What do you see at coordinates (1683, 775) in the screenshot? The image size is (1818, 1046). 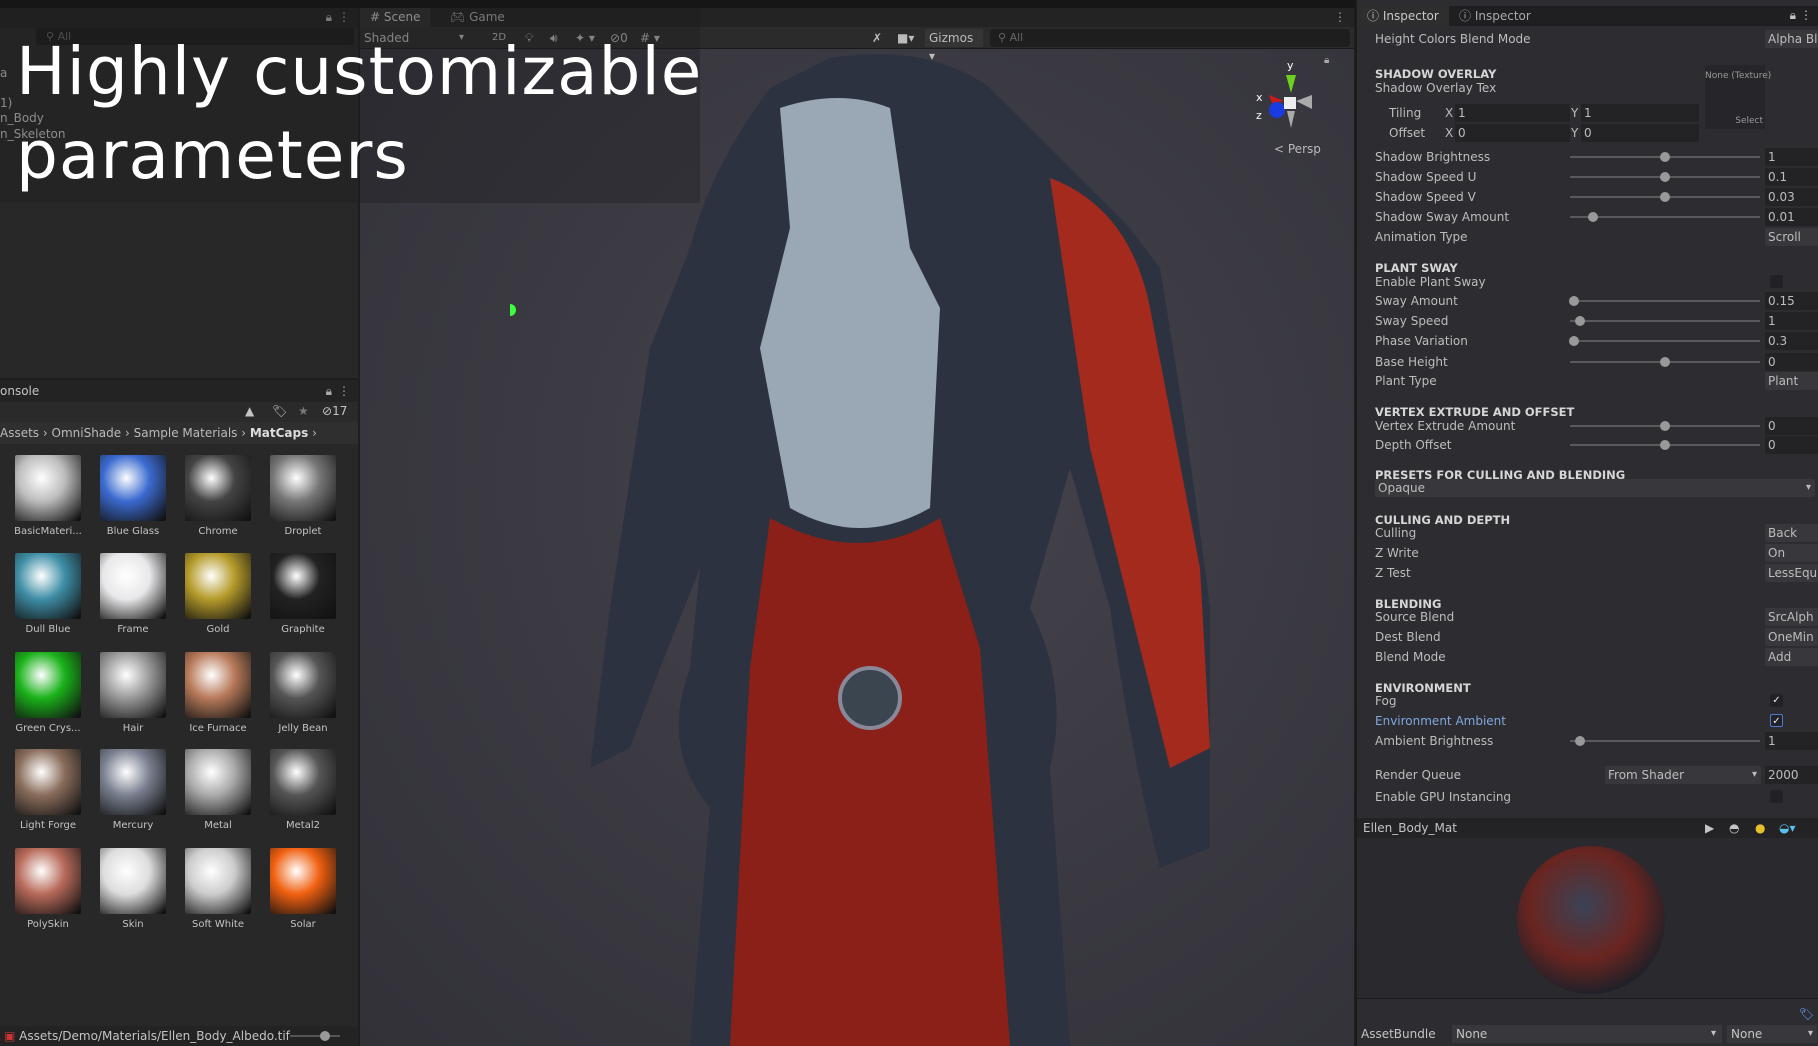 I see `render-queue-dropdown: From Shader` at bounding box center [1683, 775].